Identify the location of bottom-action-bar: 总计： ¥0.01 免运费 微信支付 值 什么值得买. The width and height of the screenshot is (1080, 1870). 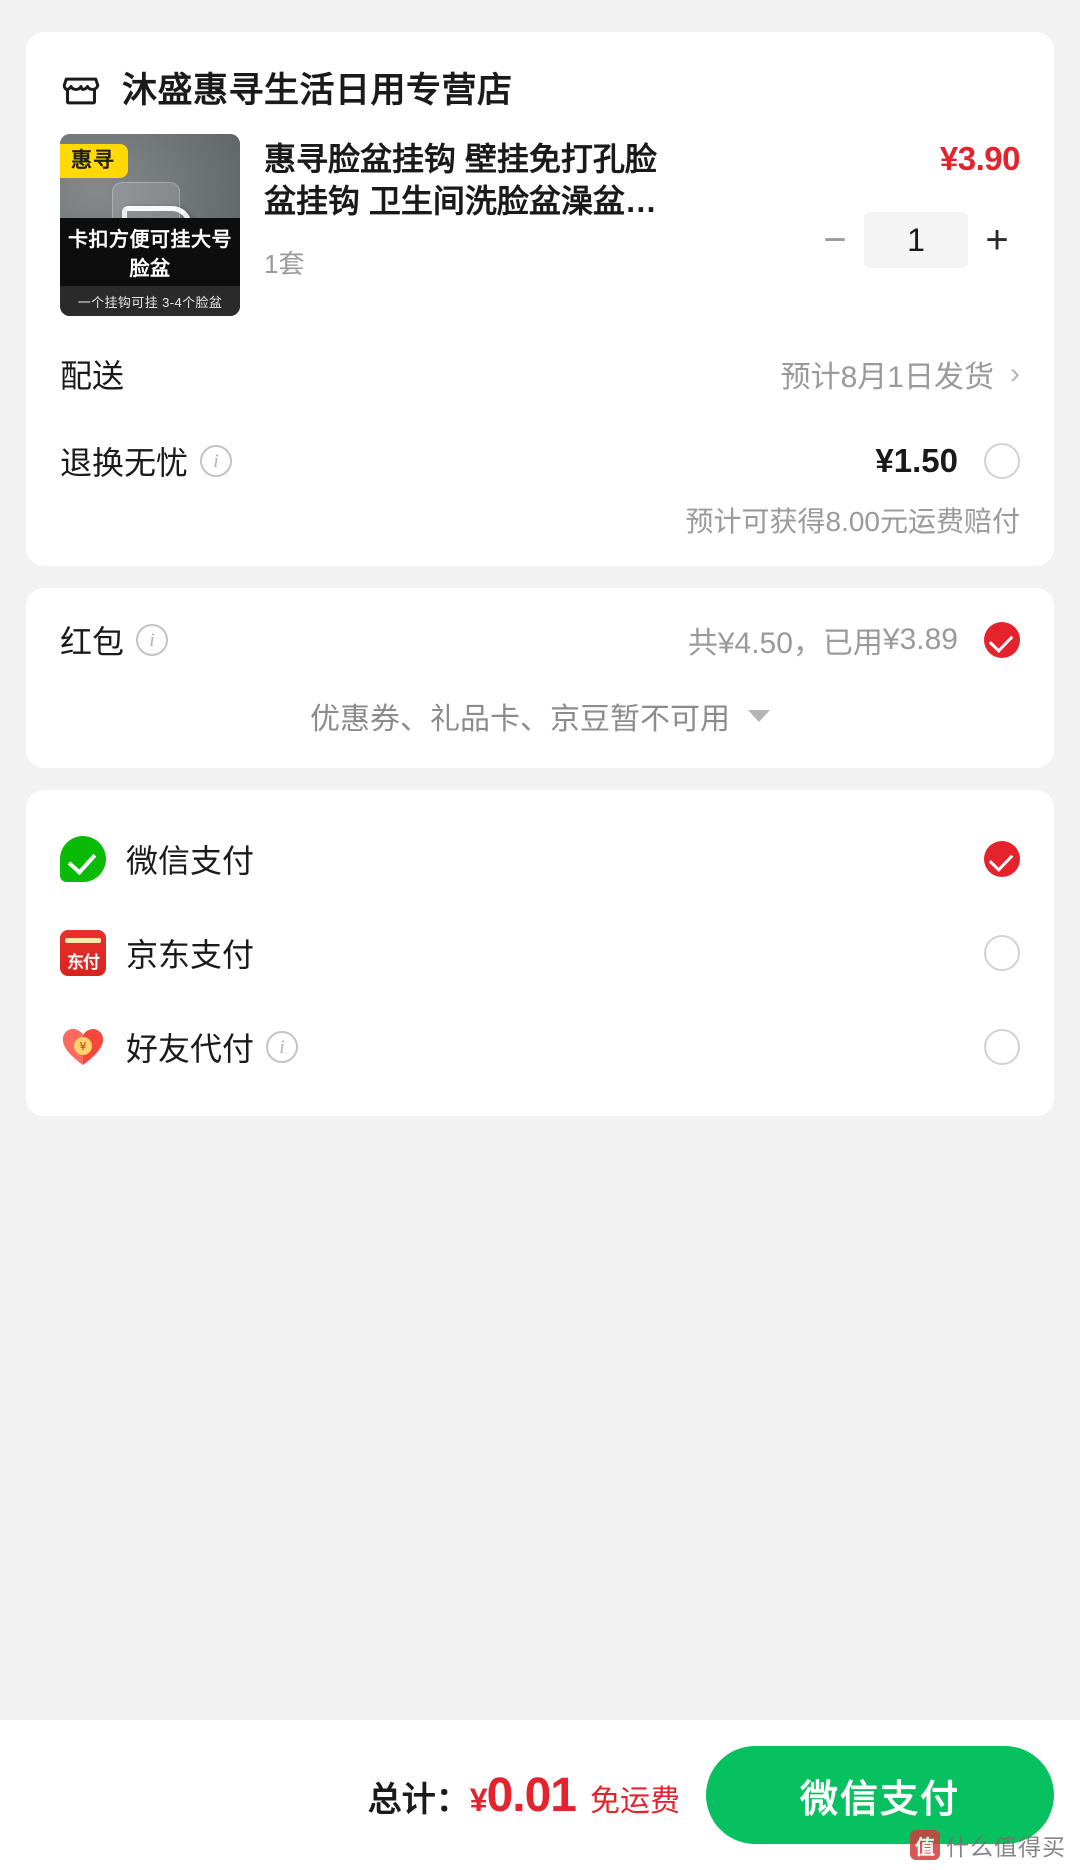
(540, 1795).